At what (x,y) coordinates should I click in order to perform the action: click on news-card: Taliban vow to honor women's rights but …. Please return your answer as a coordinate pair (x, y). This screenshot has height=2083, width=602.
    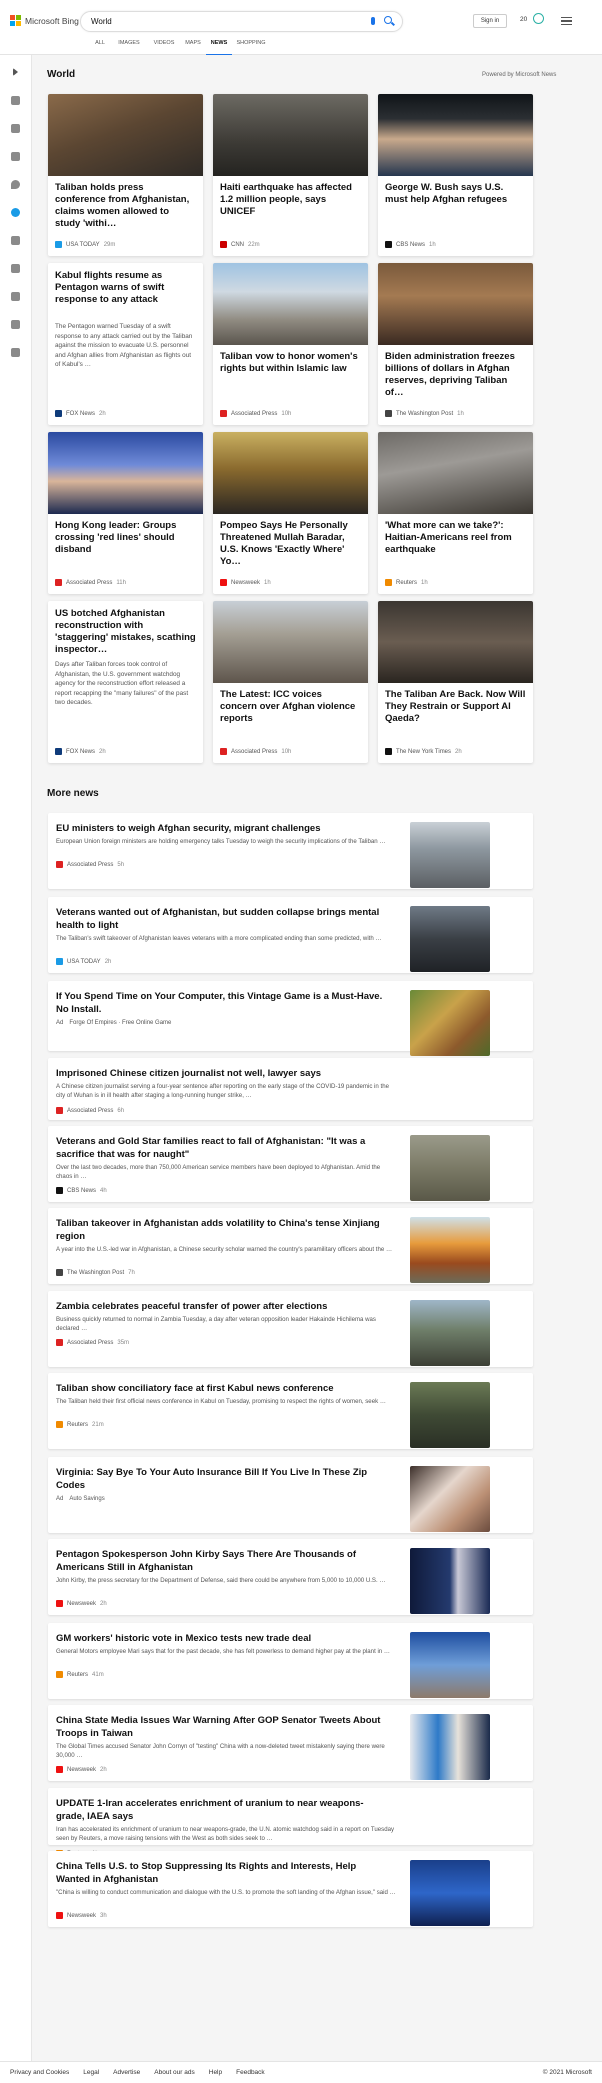
    Looking at the image, I should click on (290, 344).